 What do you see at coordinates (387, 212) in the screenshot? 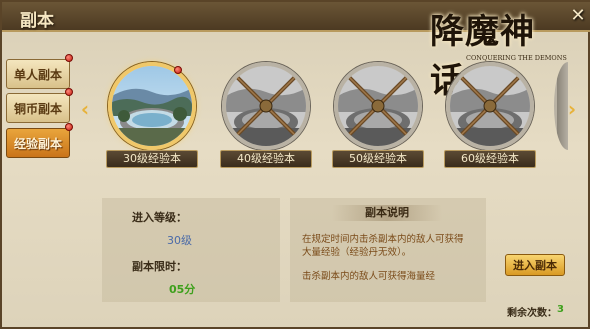
I see `description-title: 副本说明` at bounding box center [387, 212].